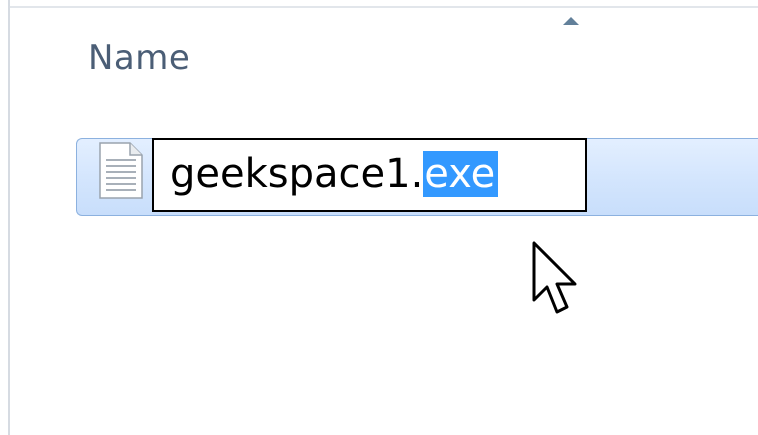  I want to click on header-divider, so click(384, 7).